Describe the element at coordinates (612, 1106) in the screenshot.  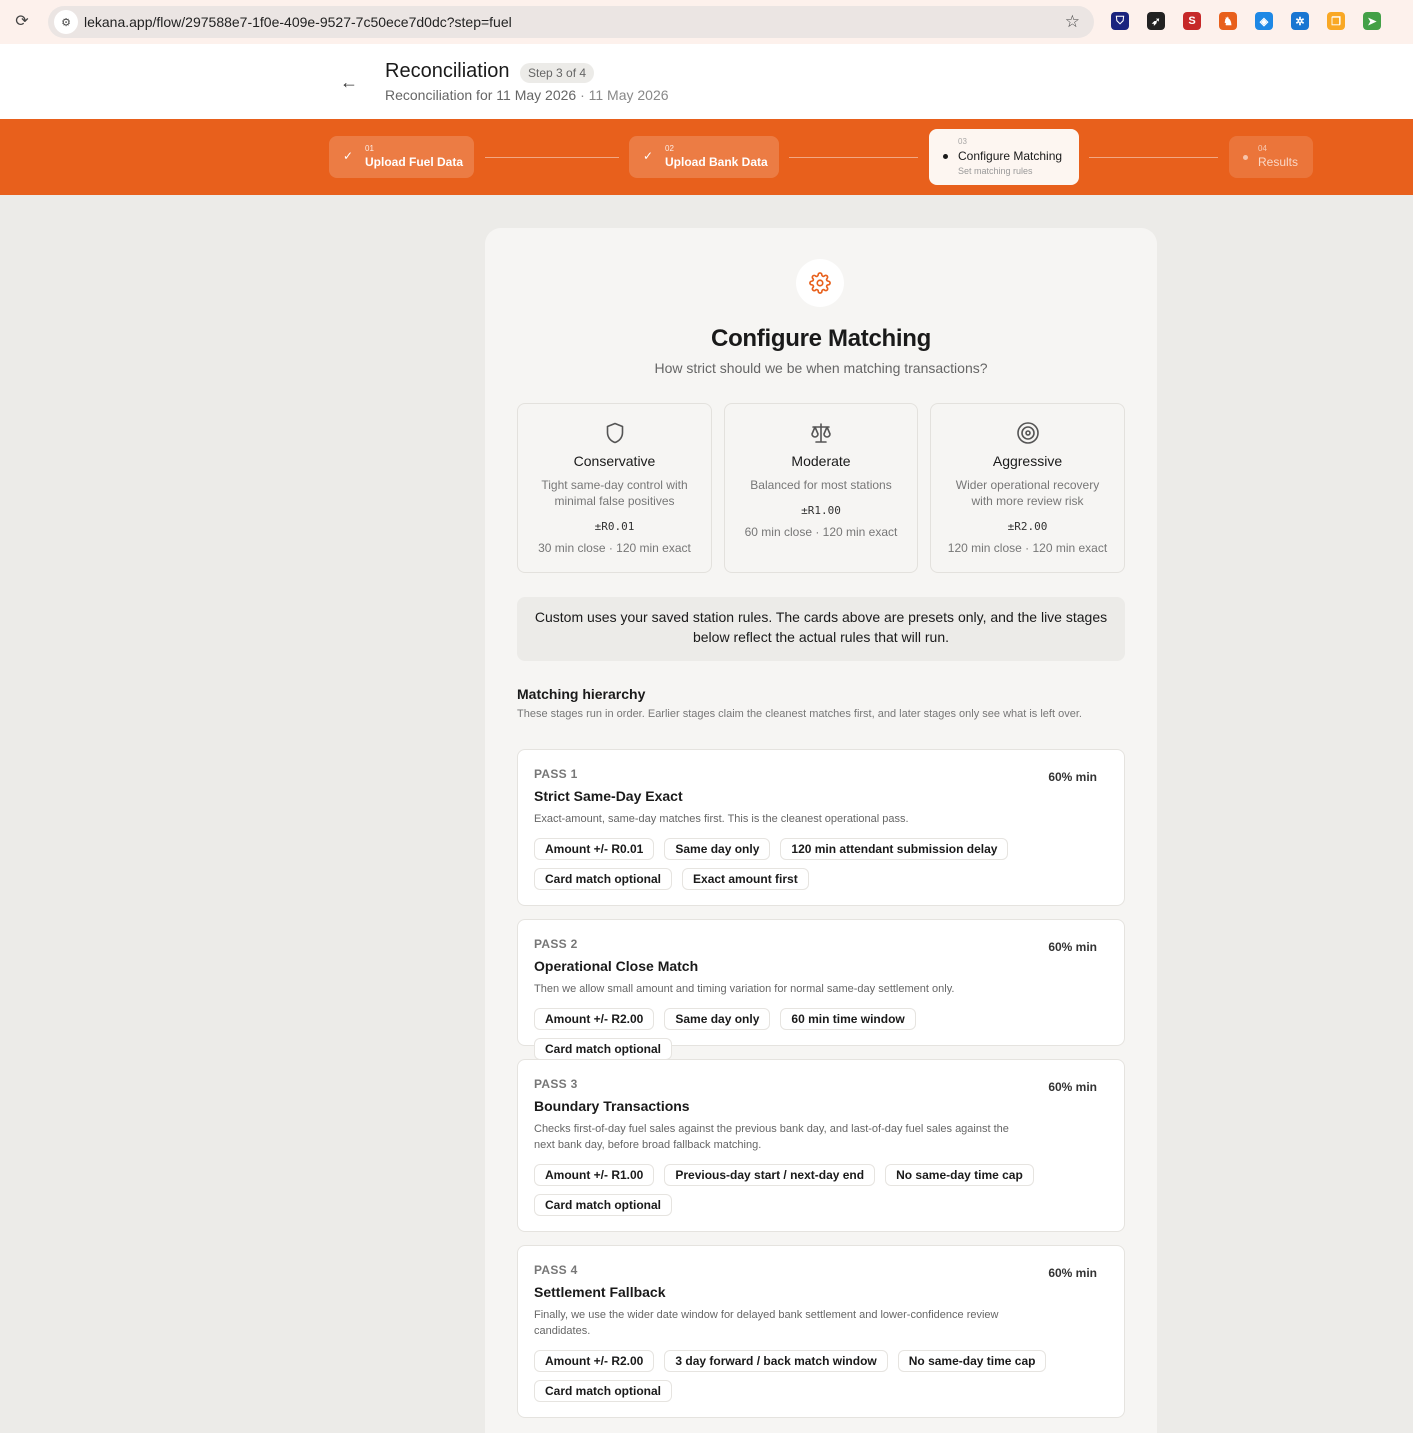
I see `pass-name: Boundary Transactions` at that location.